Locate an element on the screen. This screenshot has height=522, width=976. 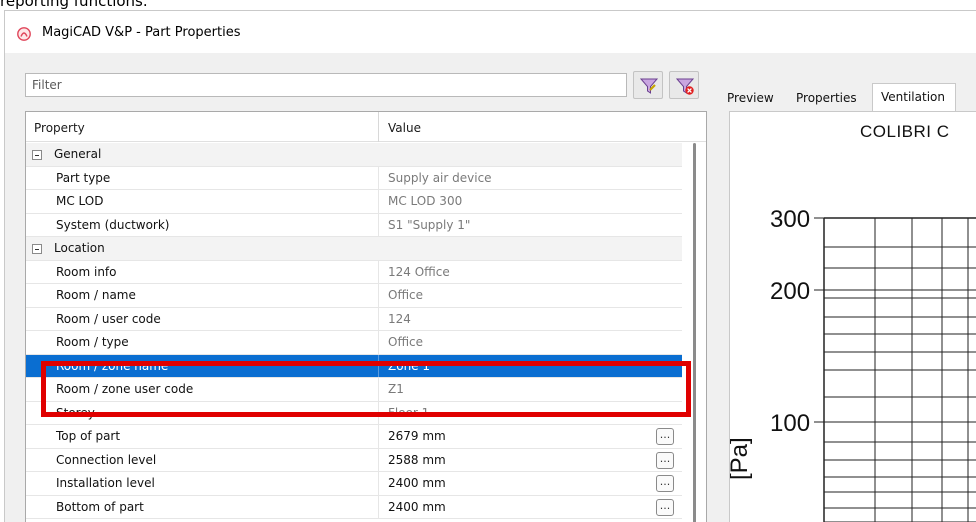
property-value: Z1 is located at coordinates (396, 389).